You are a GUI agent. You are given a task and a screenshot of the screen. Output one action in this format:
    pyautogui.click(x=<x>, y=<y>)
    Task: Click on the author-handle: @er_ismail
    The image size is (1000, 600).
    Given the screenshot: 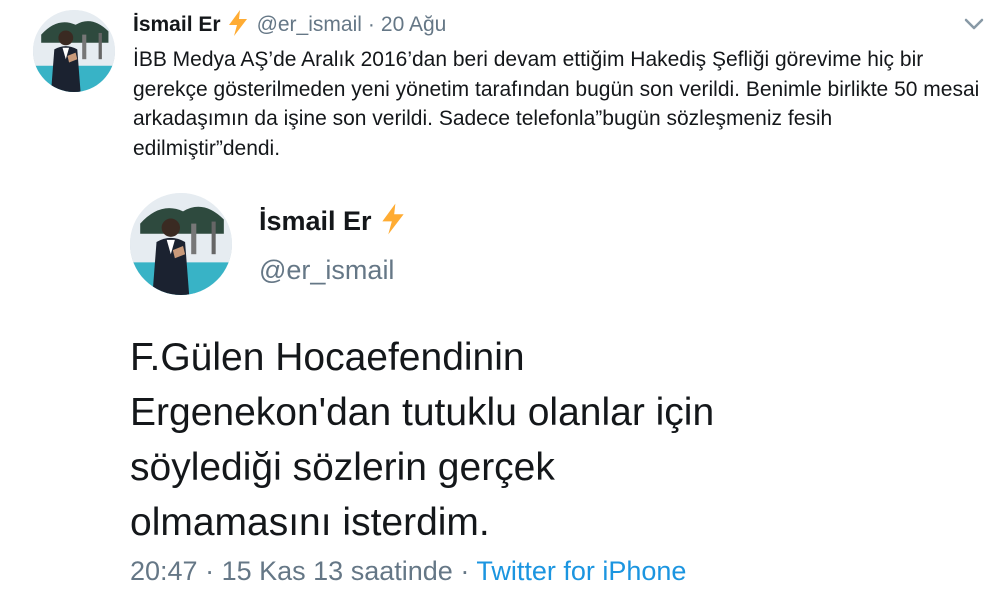 What is the action you would take?
    pyautogui.click(x=309, y=25)
    